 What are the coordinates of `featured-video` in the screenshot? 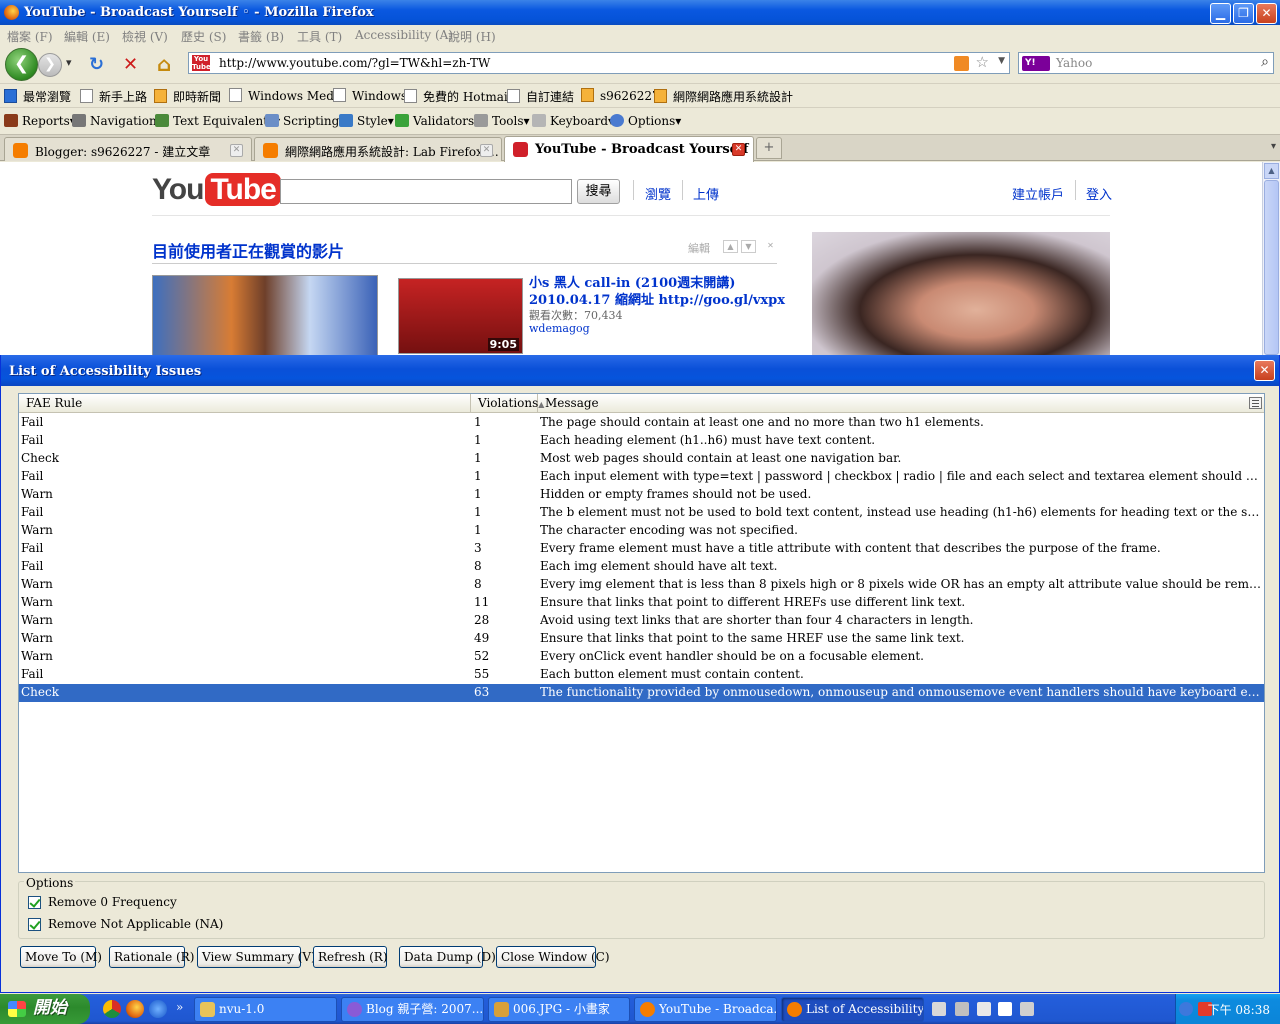 It's located at (961, 297).